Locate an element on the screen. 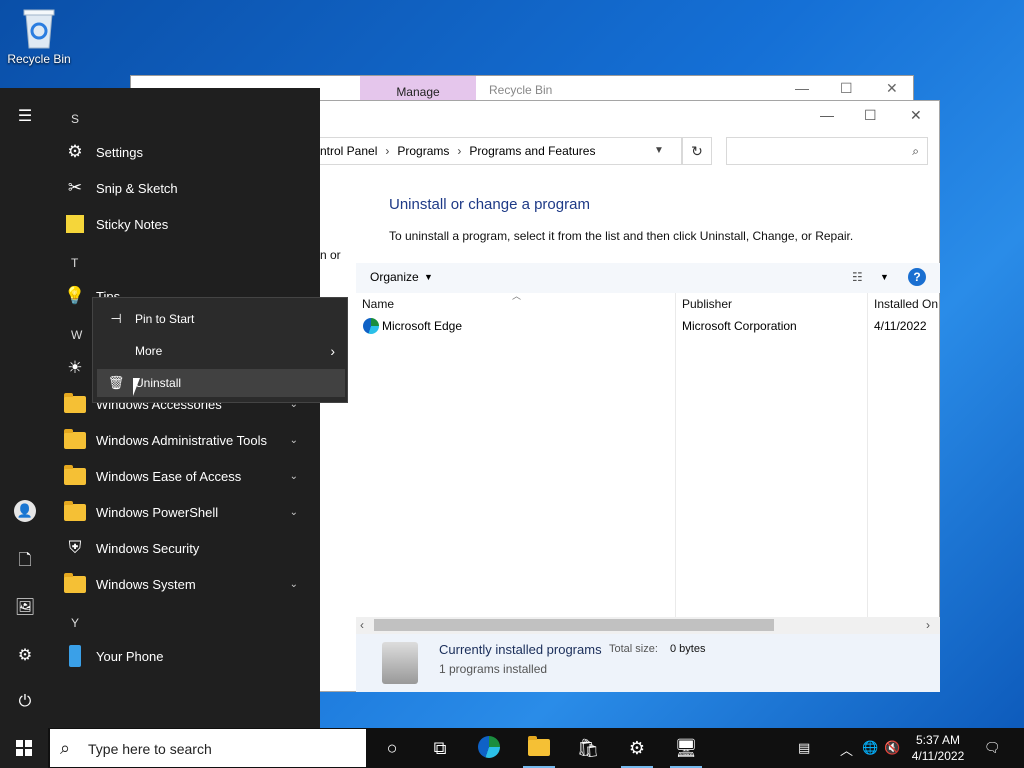 The image size is (1024, 768). row-publisher: Microsoft Corporation is located at coordinates (739, 326).